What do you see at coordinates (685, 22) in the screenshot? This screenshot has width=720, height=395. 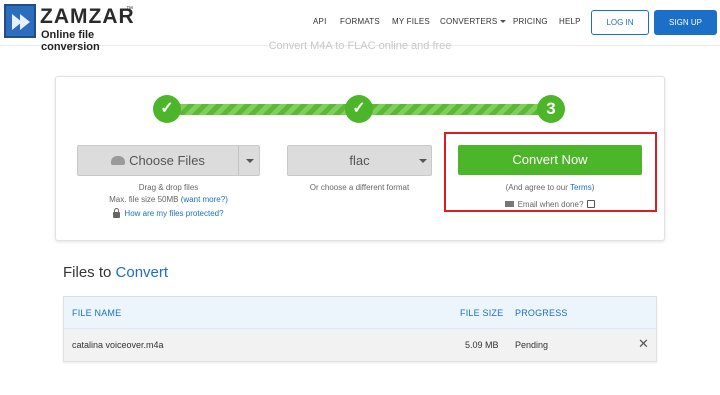 I see `signup-button: SIGN UP` at bounding box center [685, 22].